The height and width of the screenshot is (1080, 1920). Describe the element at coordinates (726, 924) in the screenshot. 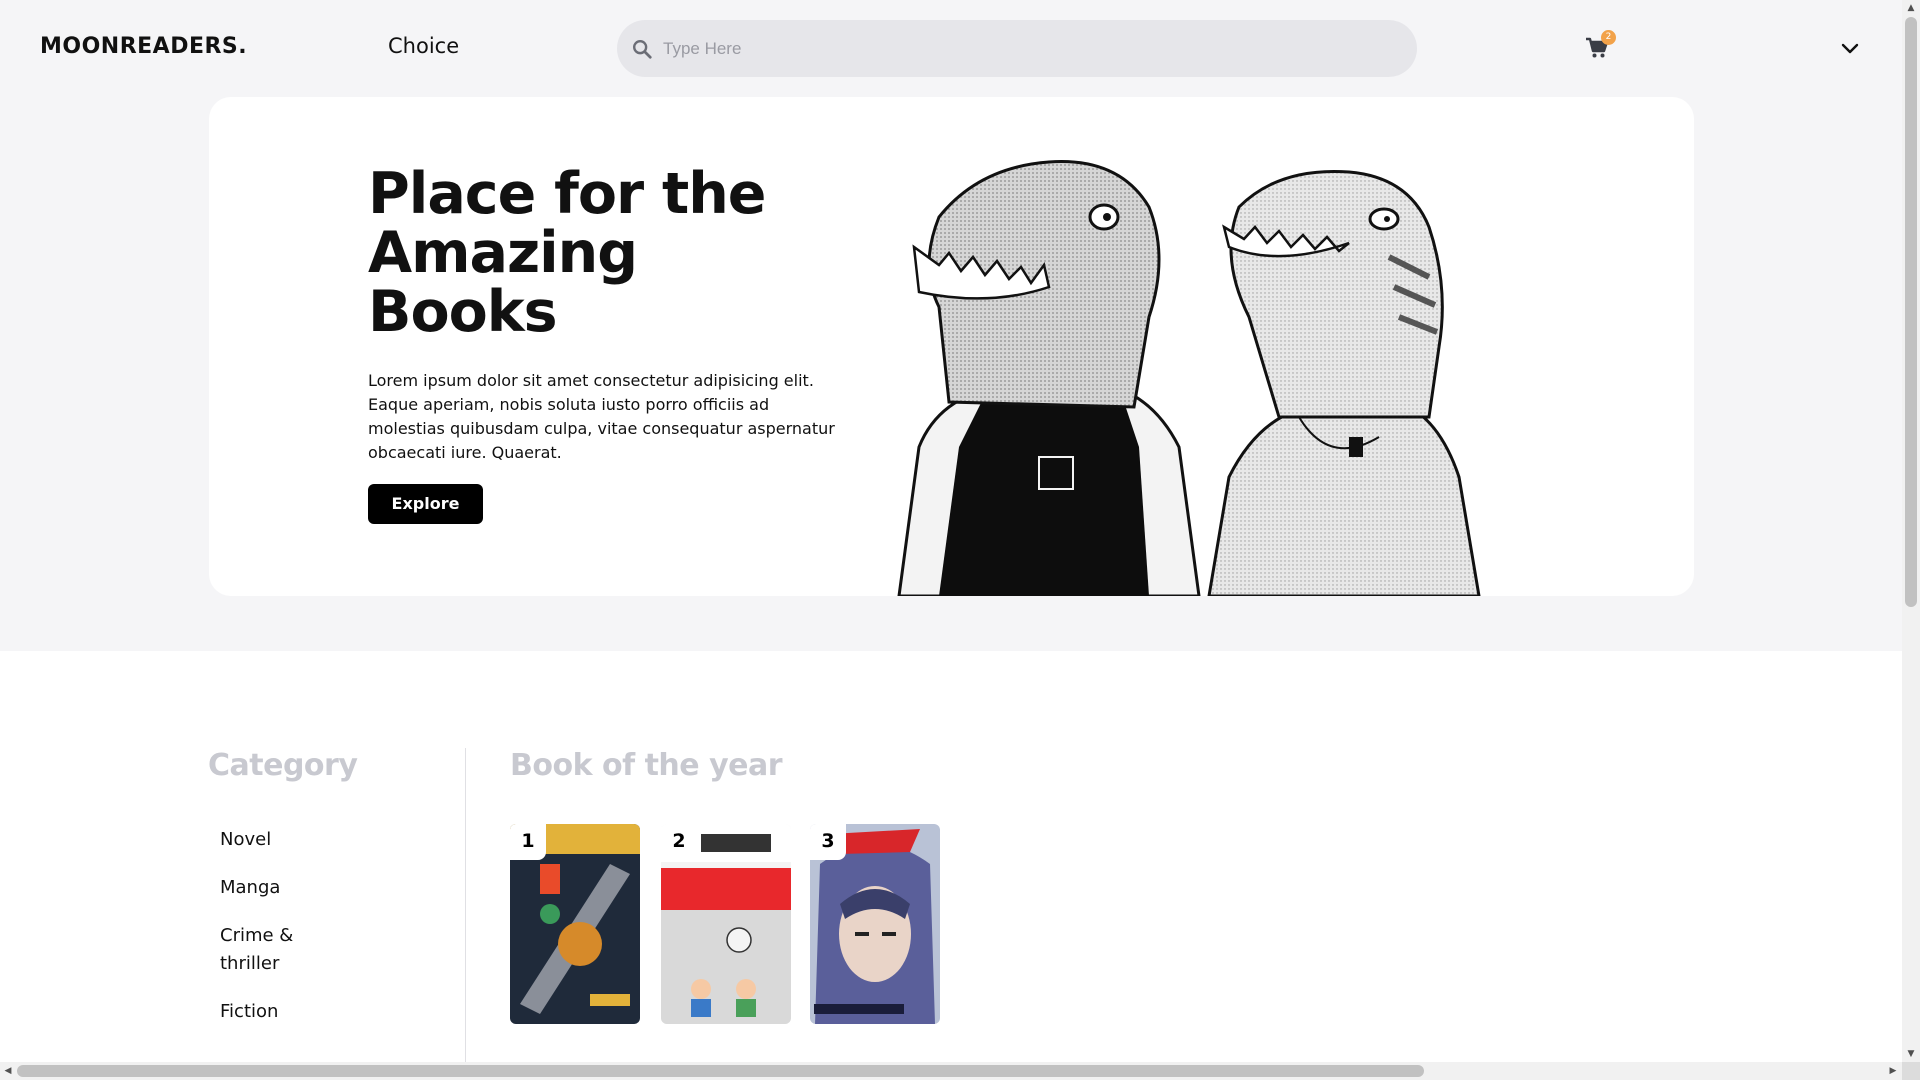

I see `book-card-2: 2` at that location.